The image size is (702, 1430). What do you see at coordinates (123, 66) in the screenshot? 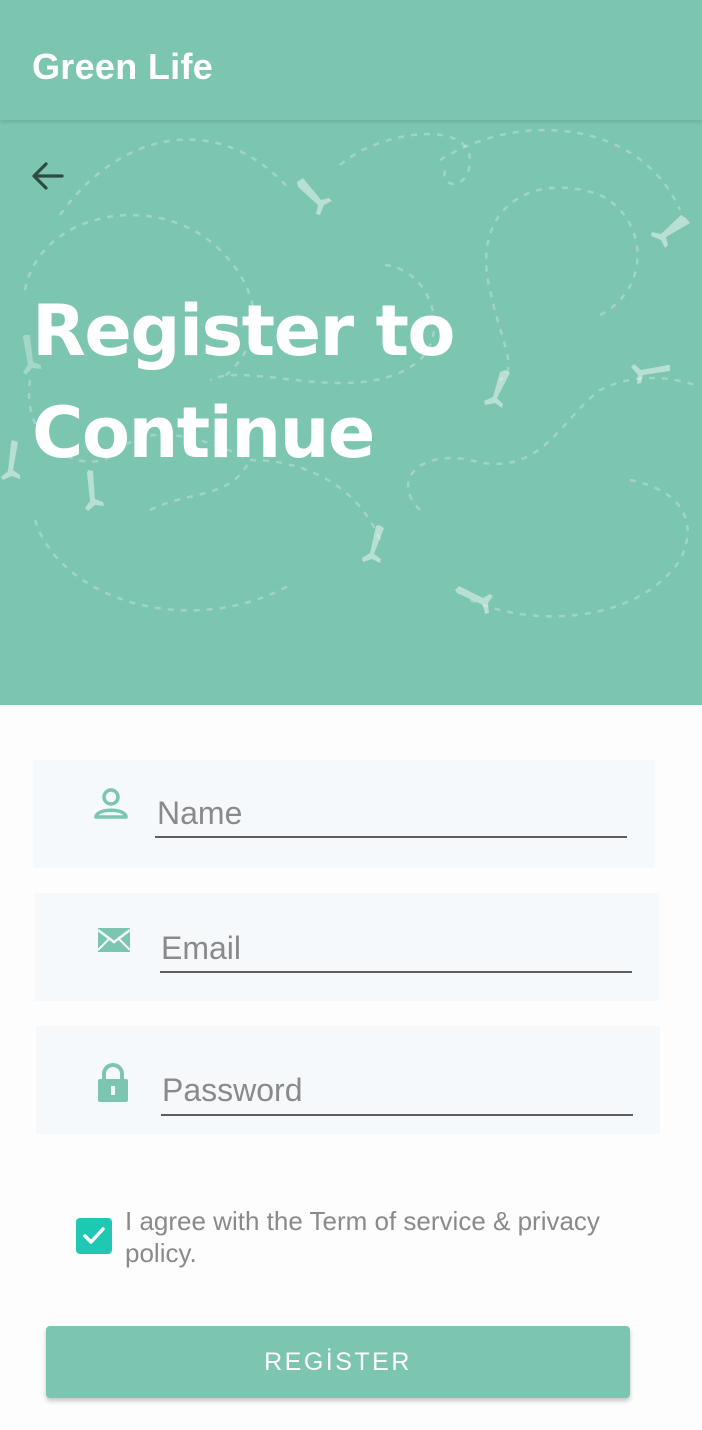
I see `app-title: Green Life` at bounding box center [123, 66].